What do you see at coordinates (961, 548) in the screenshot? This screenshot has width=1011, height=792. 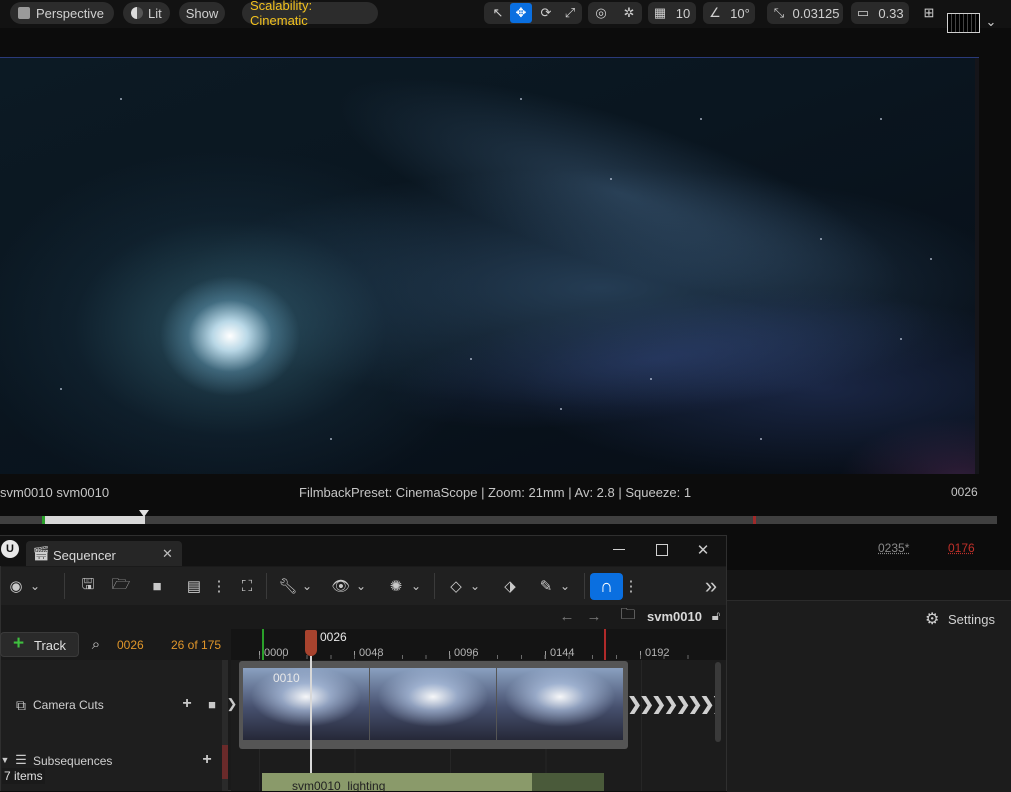 I see `red-frame-text: 0176` at bounding box center [961, 548].